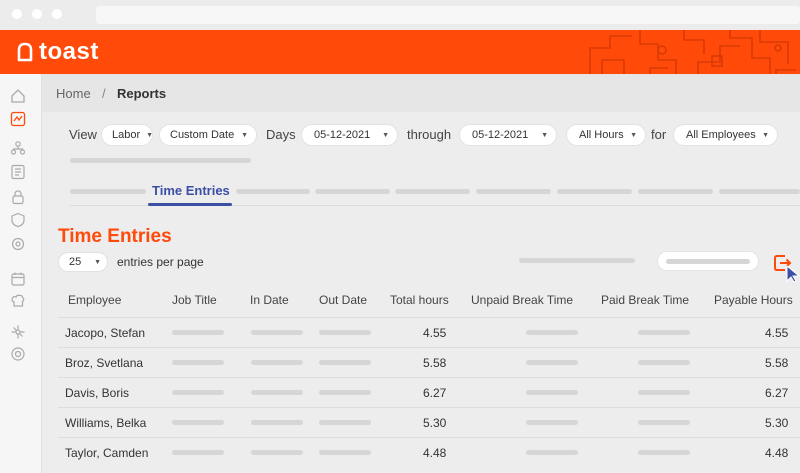 Image resolution: width=800 pixels, height=473 pixels. What do you see at coordinates (73, 93) in the screenshot?
I see `breadcrumb-home: Home` at bounding box center [73, 93].